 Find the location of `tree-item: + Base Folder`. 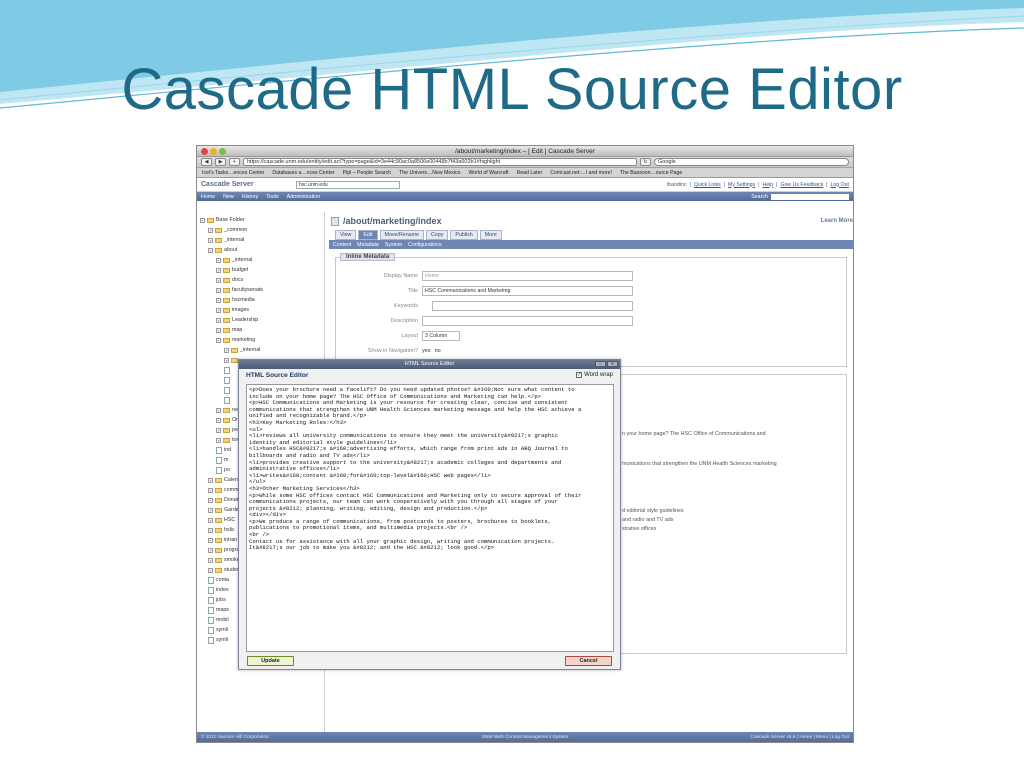

tree-item: + Base Folder is located at coordinates (260, 220).